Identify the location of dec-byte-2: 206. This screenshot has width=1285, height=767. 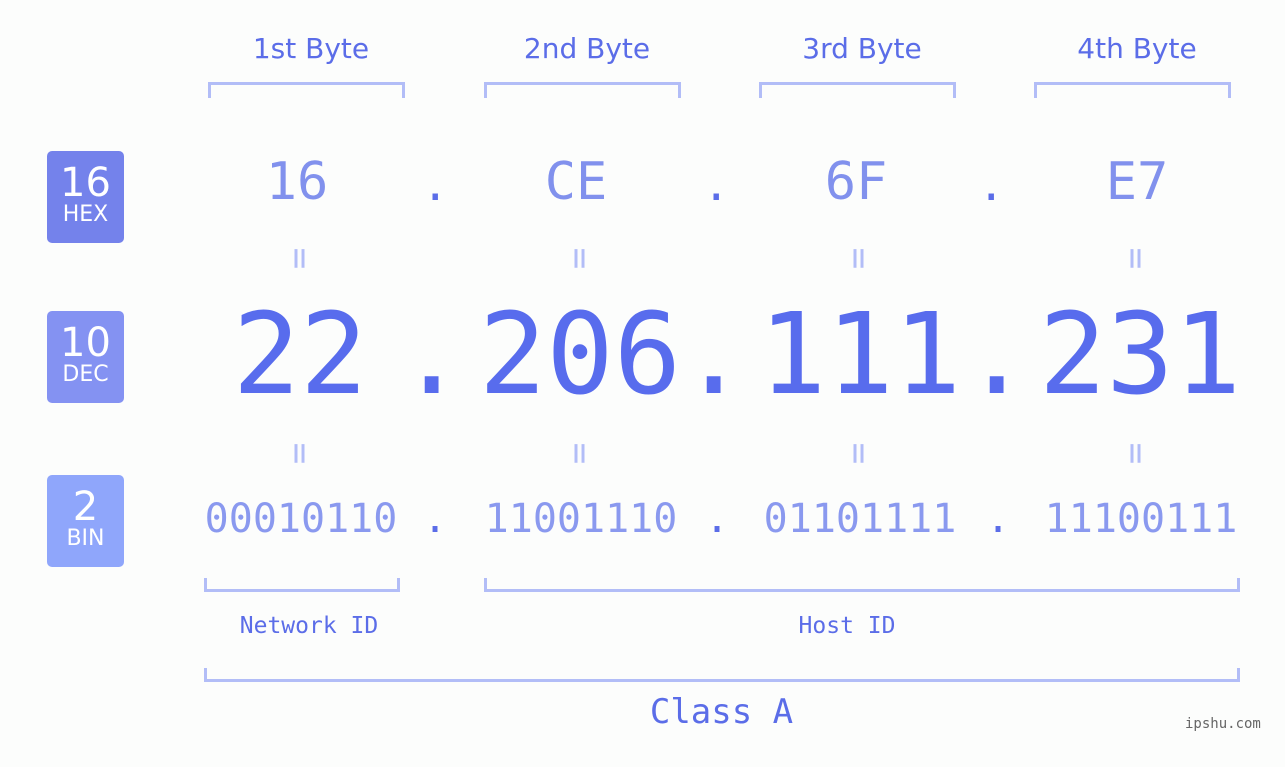
(580, 355).